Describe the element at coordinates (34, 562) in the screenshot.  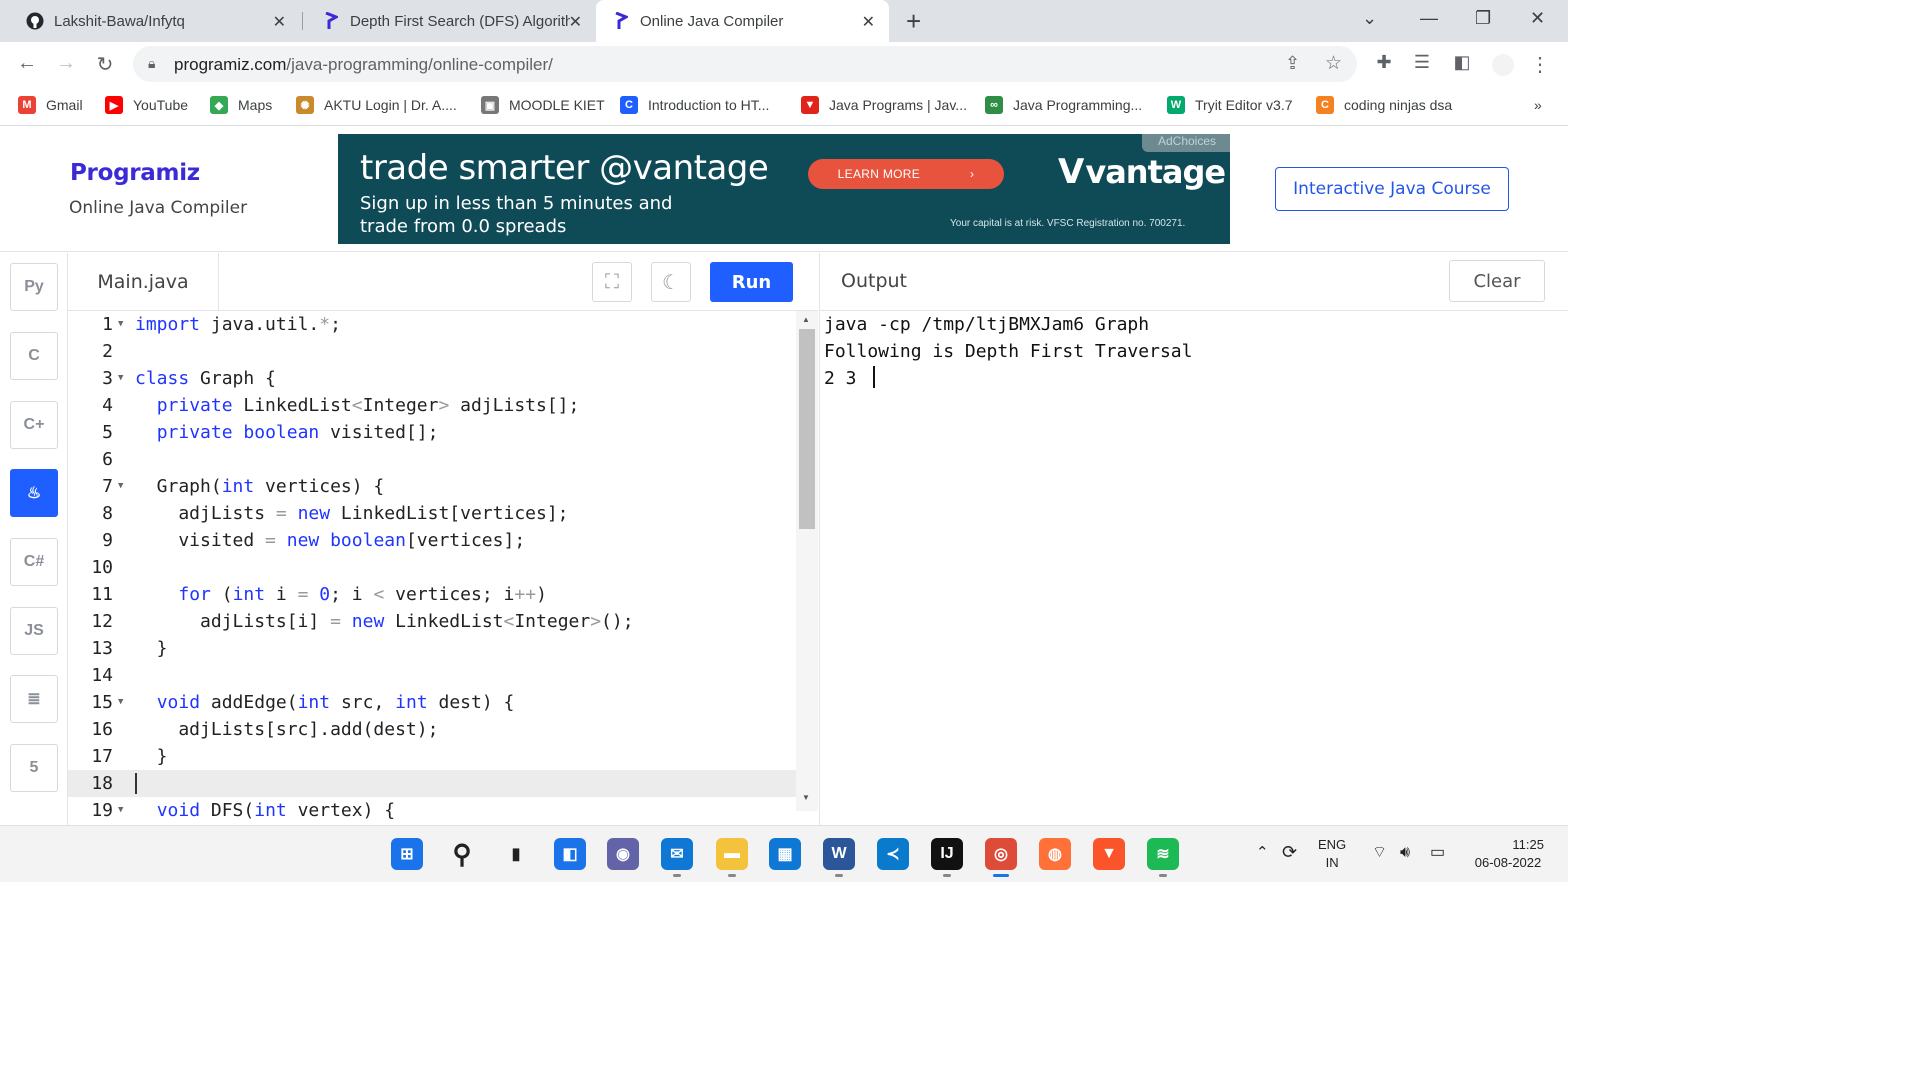
I see `csharp-icon: C#` at that location.